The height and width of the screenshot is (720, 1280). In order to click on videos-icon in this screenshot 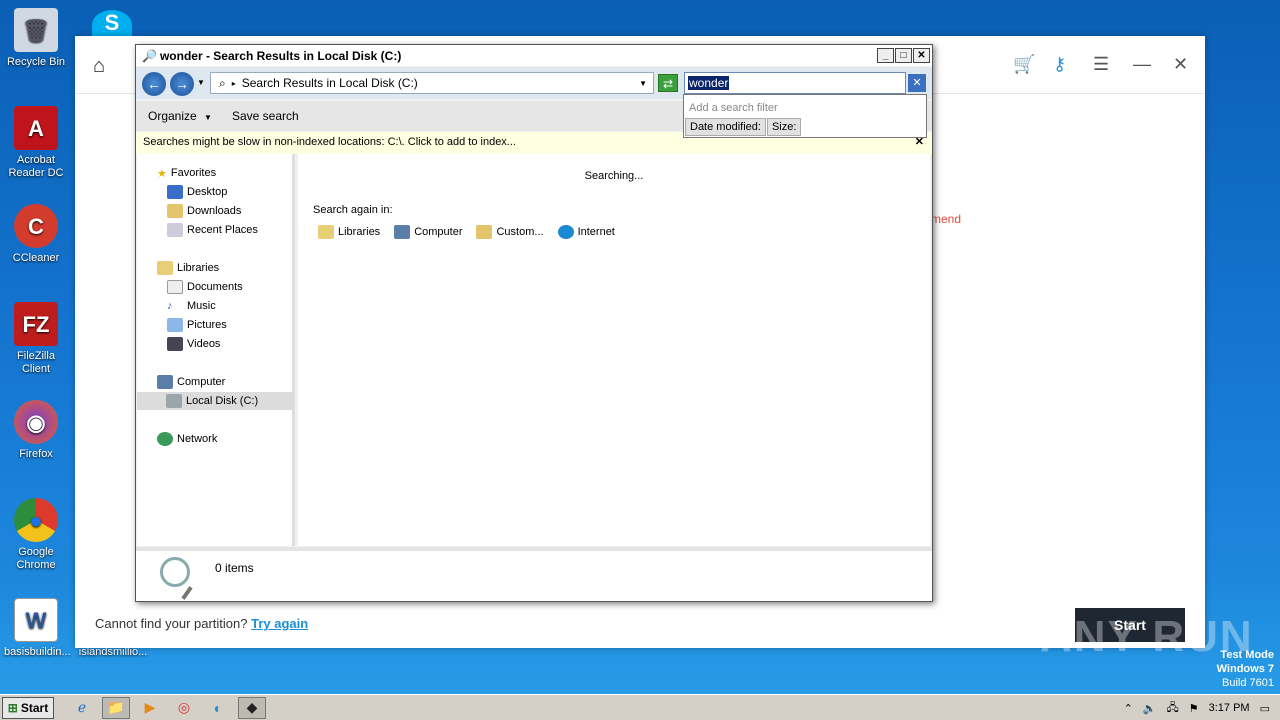, I will do `click(175, 344)`.